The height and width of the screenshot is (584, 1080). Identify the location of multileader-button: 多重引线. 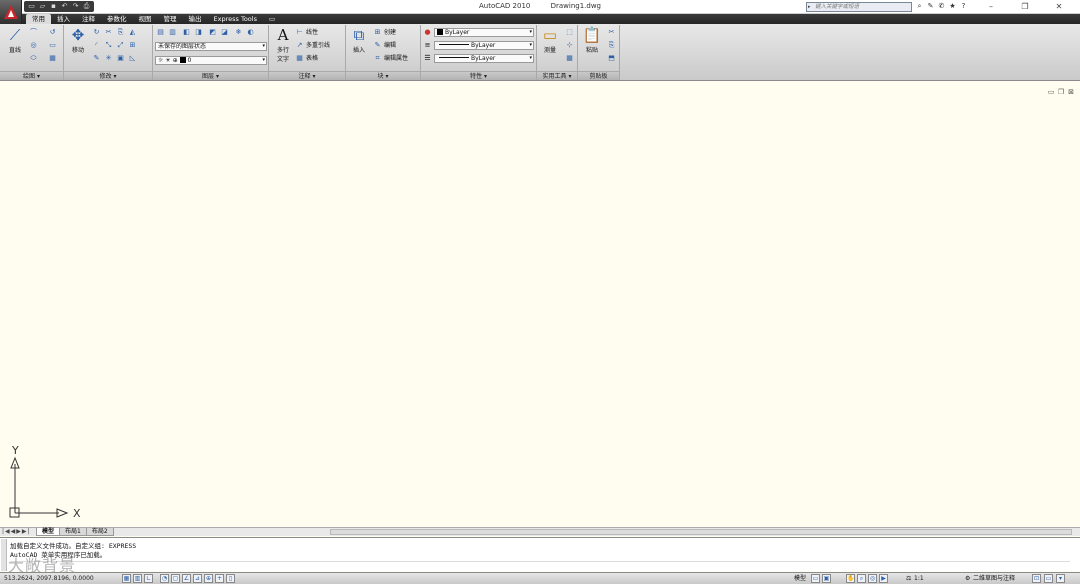
(318, 45).